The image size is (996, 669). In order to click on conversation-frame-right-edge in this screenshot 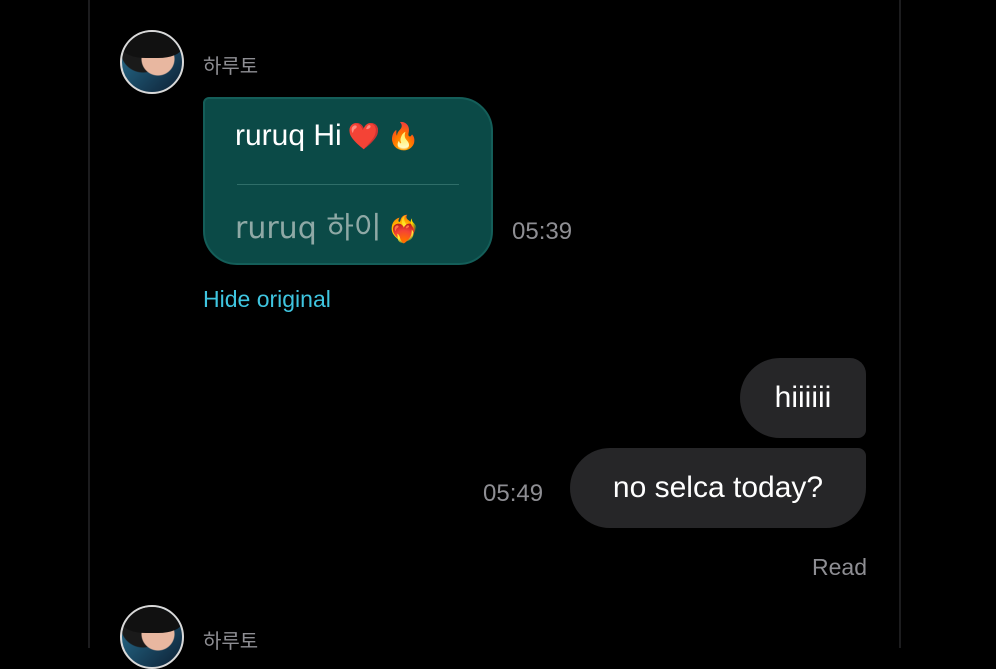, I will do `click(900, 324)`.